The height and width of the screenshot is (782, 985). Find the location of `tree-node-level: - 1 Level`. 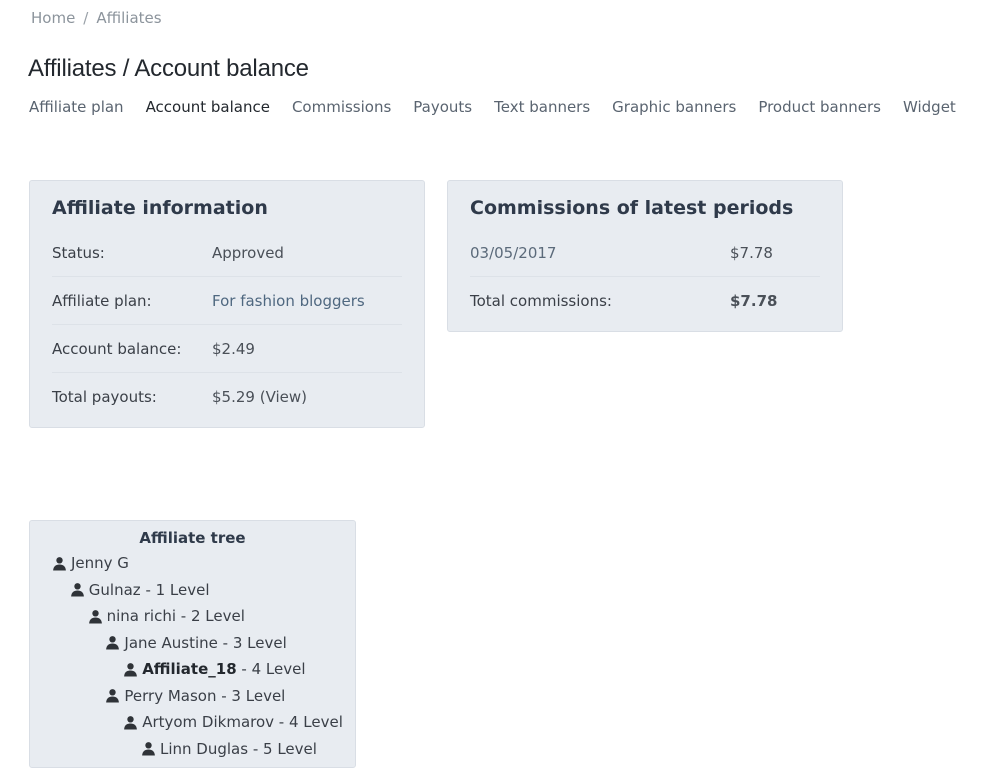

tree-node-level: - 1 Level is located at coordinates (175, 589).